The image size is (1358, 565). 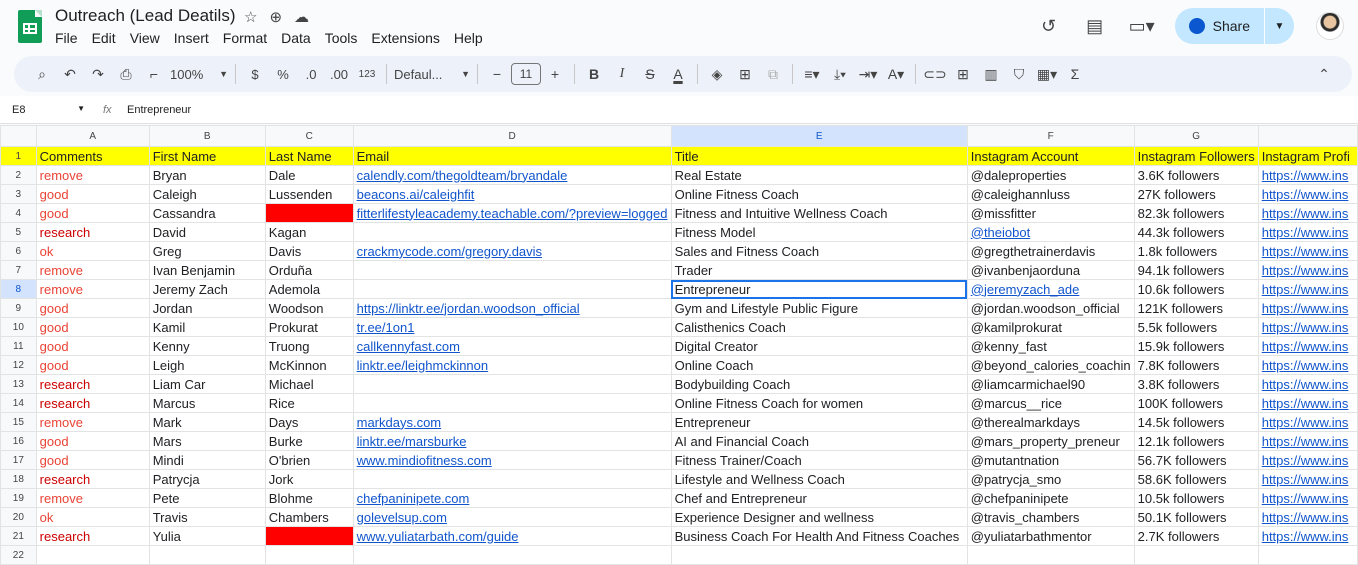 What do you see at coordinates (309, 251) in the screenshot?
I see `cell: Davis` at bounding box center [309, 251].